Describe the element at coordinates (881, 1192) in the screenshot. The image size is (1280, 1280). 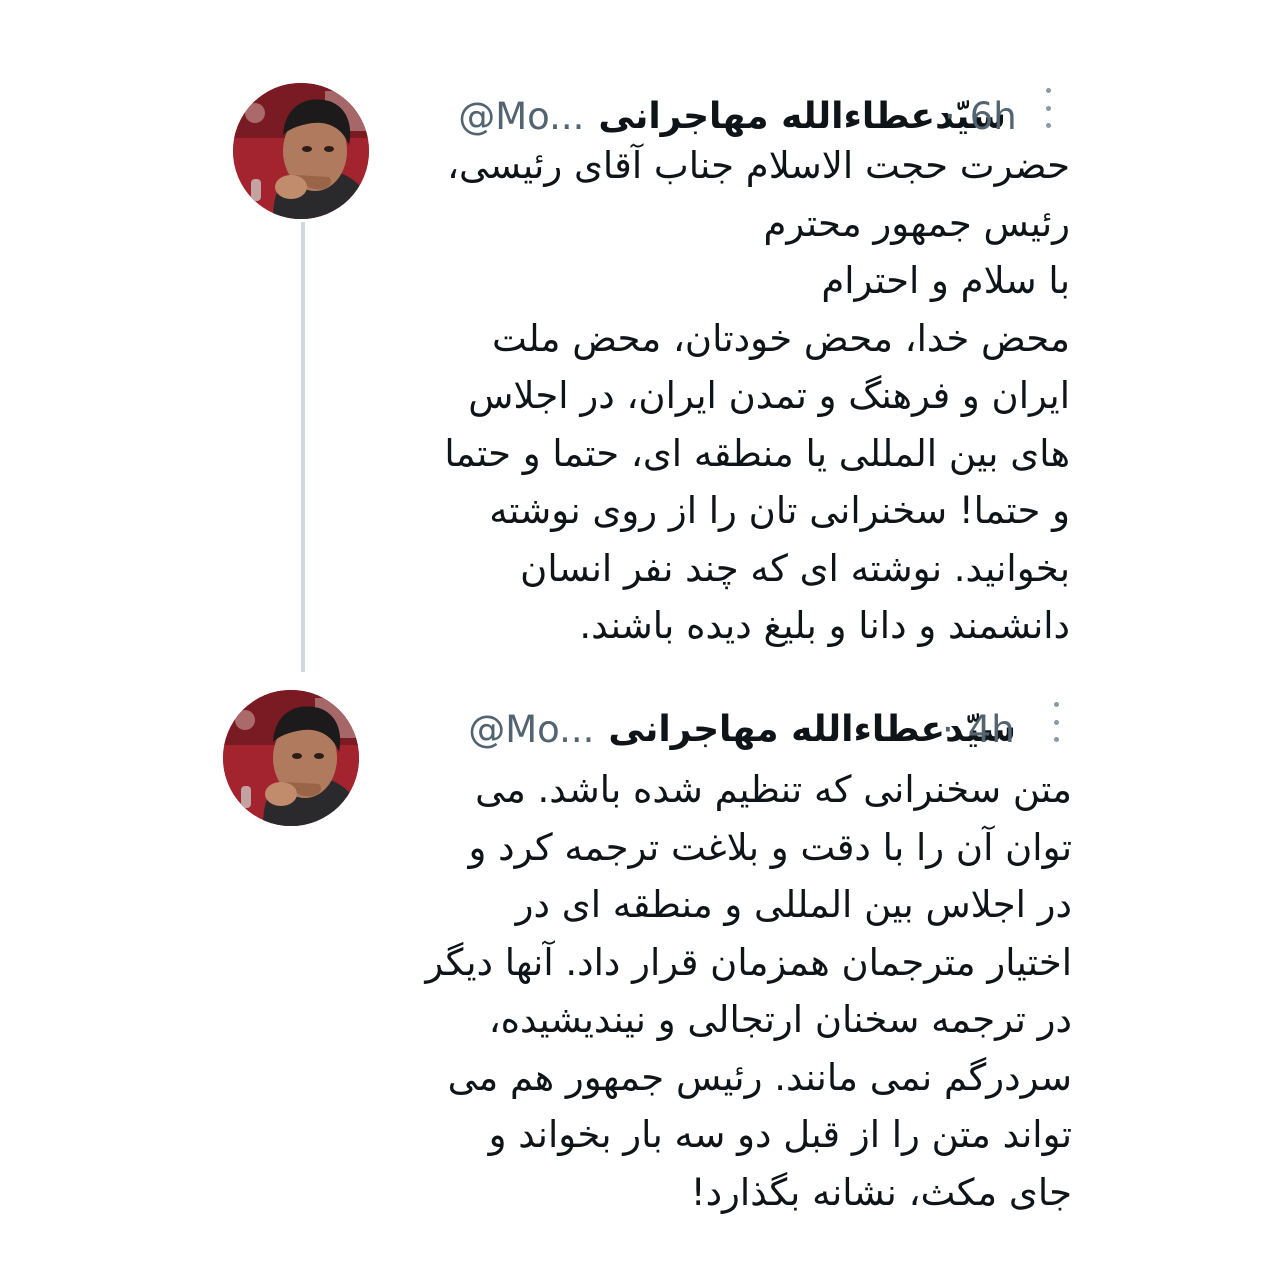
I see `tweet-line: جای مکث، نشانه بگذارد!` at that location.